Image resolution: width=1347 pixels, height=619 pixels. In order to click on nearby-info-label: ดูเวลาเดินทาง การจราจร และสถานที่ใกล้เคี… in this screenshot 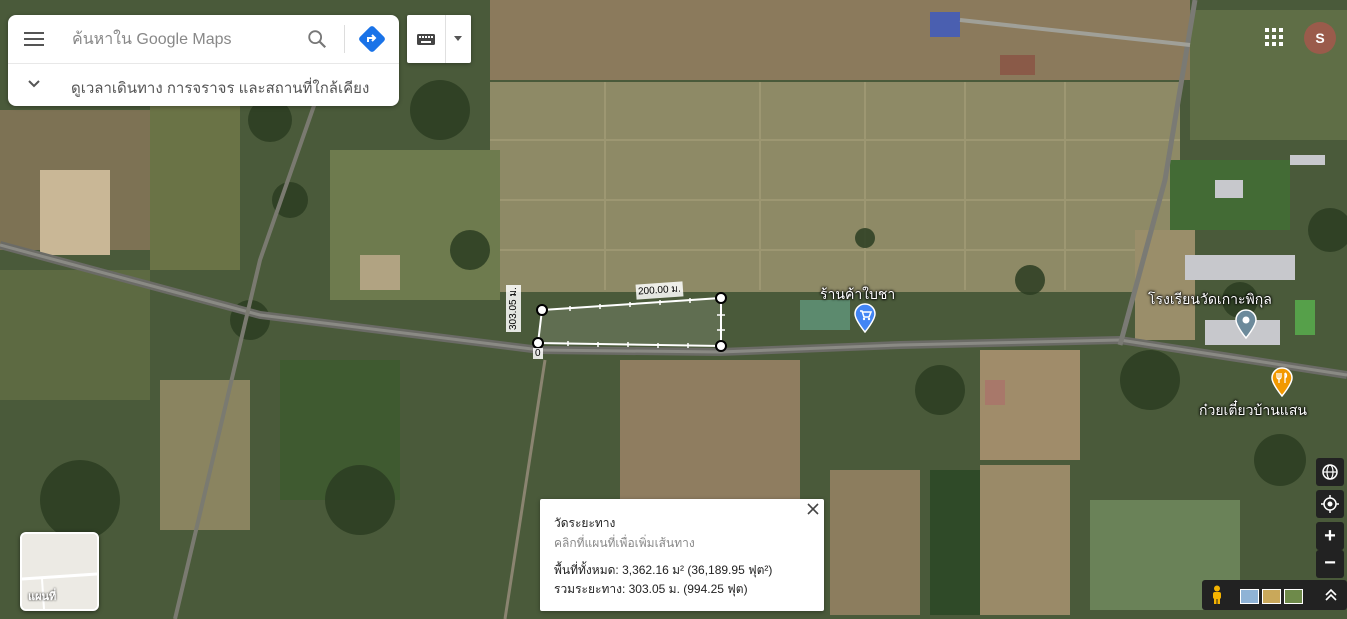, I will do `click(220, 88)`.